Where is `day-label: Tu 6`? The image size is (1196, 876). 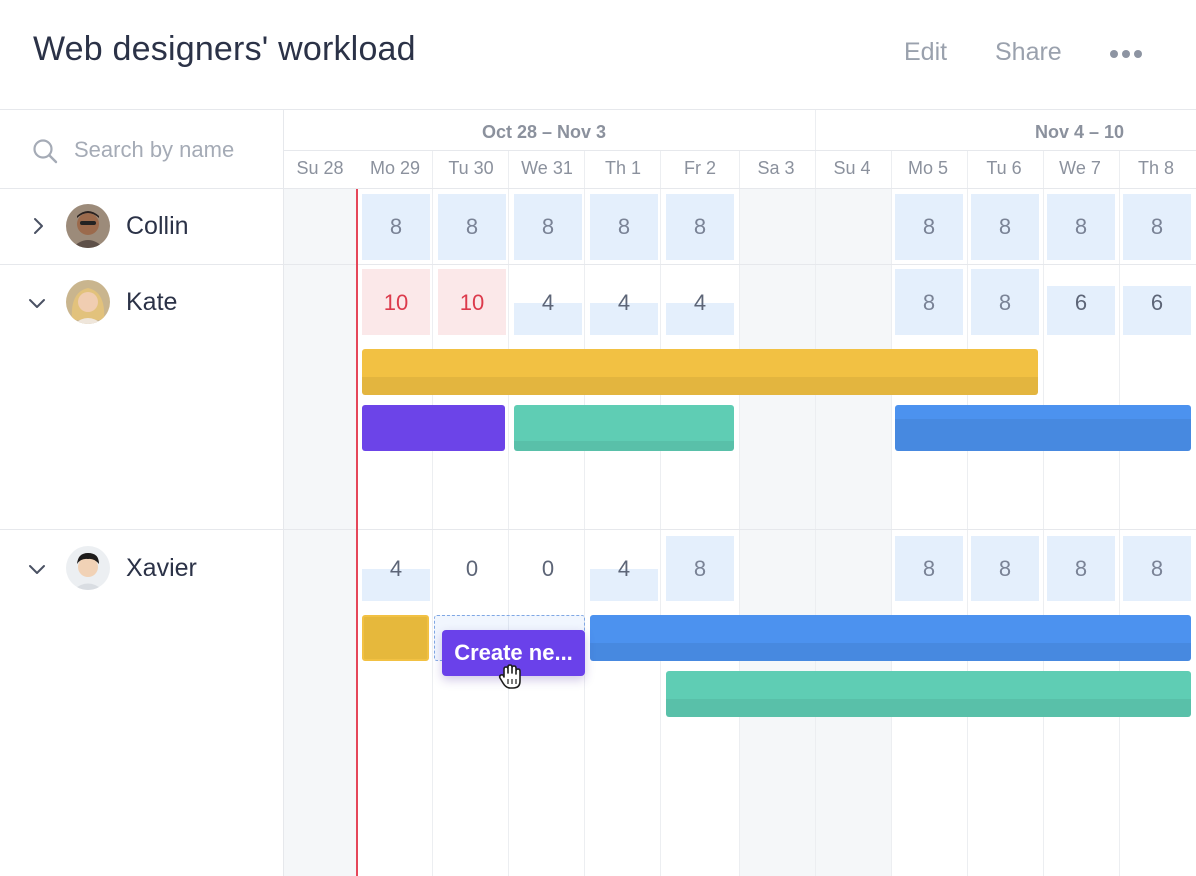
day-label: Tu 6 is located at coordinates (1004, 168).